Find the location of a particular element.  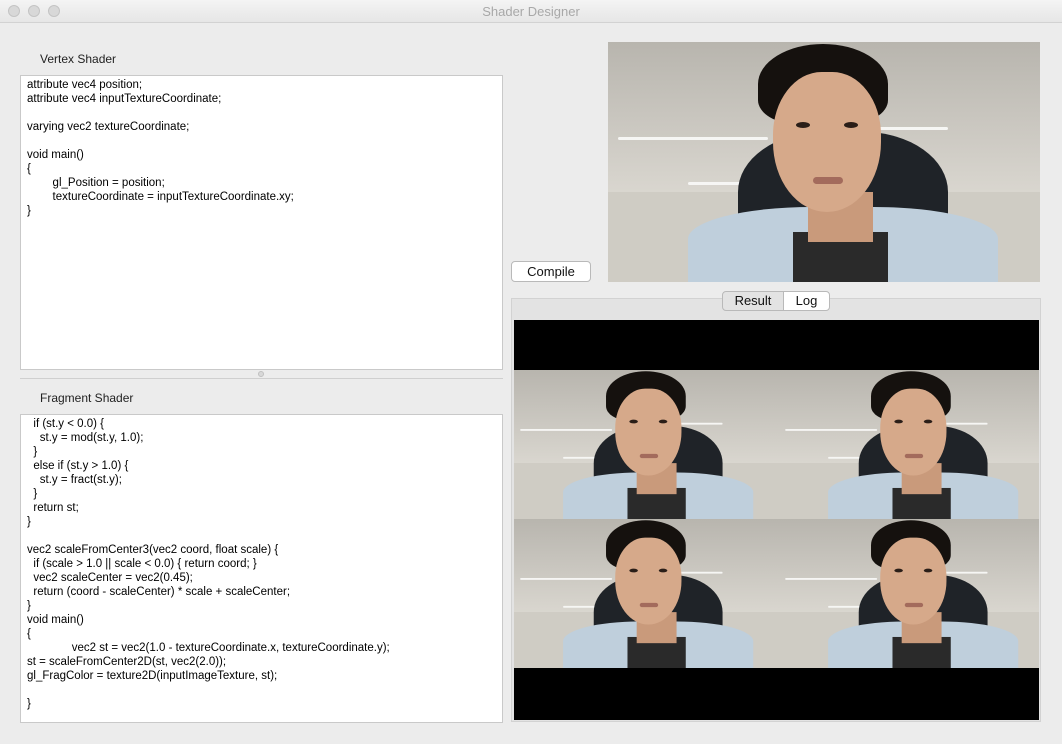

title-bar: Shader Designer is located at coordinates (531, 11).